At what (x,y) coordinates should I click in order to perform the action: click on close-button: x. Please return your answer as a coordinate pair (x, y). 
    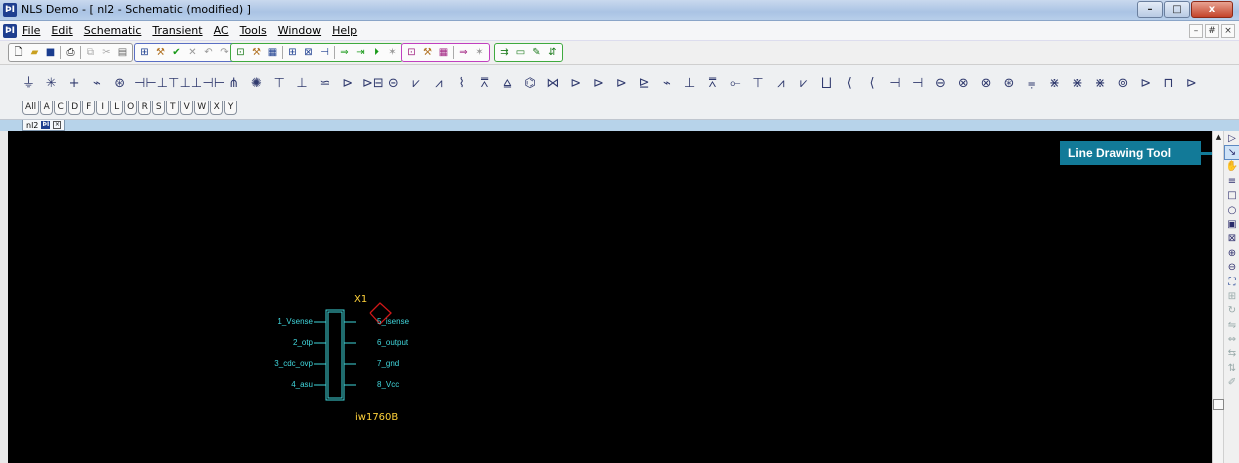
    Looking at the image, I should click on (1212, 9).